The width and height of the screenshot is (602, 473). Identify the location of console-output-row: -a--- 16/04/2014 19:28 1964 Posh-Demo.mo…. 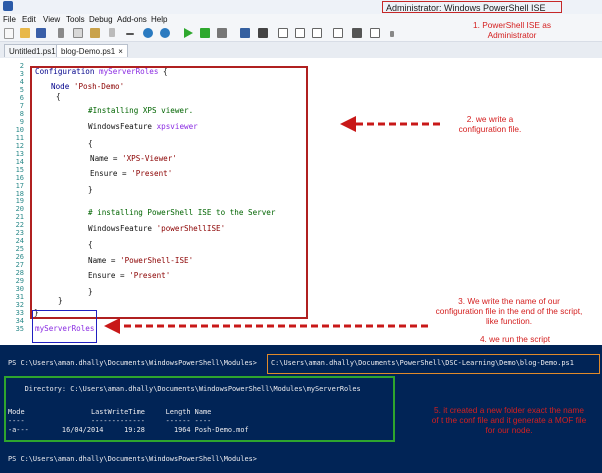
(128, 430).